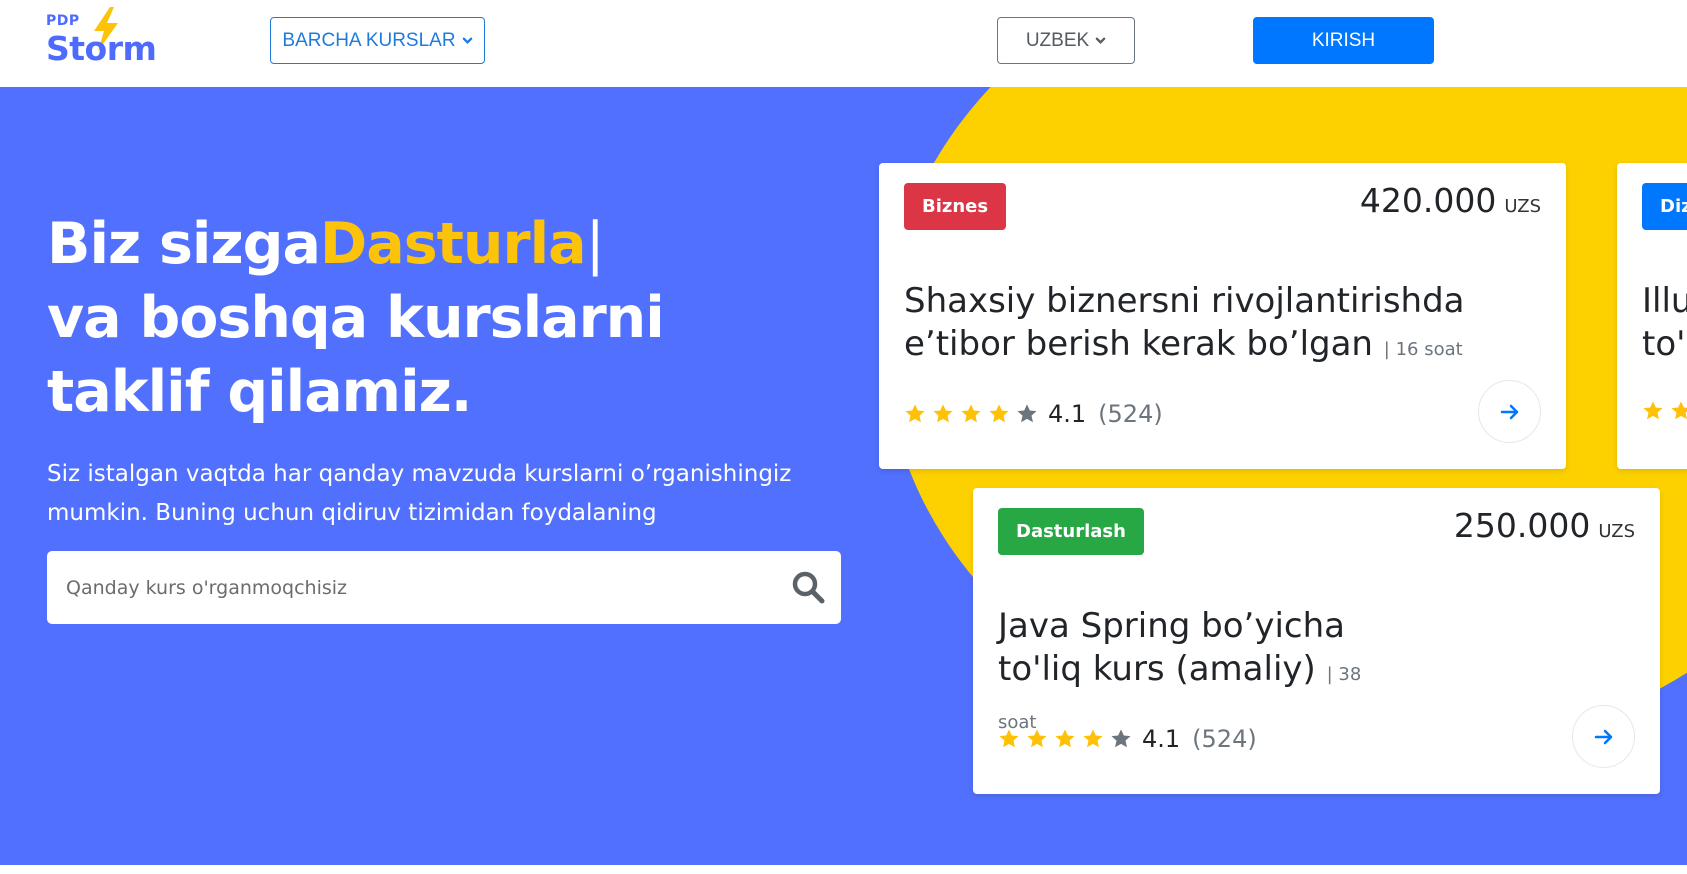  I want to click on language-dropdown-button: UZBEK, so click(1066, 40).